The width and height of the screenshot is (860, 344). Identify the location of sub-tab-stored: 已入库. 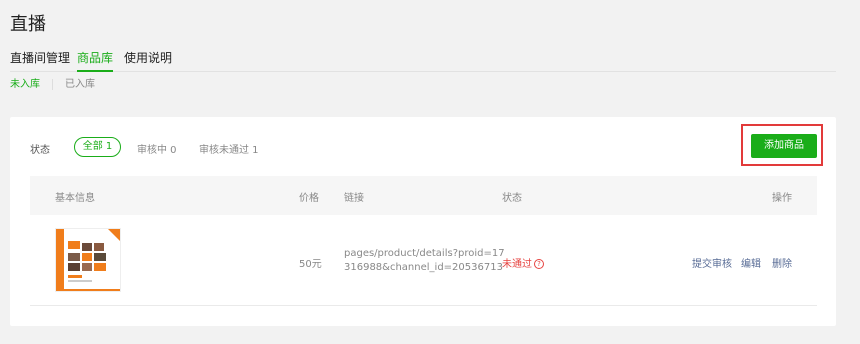
(80, 85).